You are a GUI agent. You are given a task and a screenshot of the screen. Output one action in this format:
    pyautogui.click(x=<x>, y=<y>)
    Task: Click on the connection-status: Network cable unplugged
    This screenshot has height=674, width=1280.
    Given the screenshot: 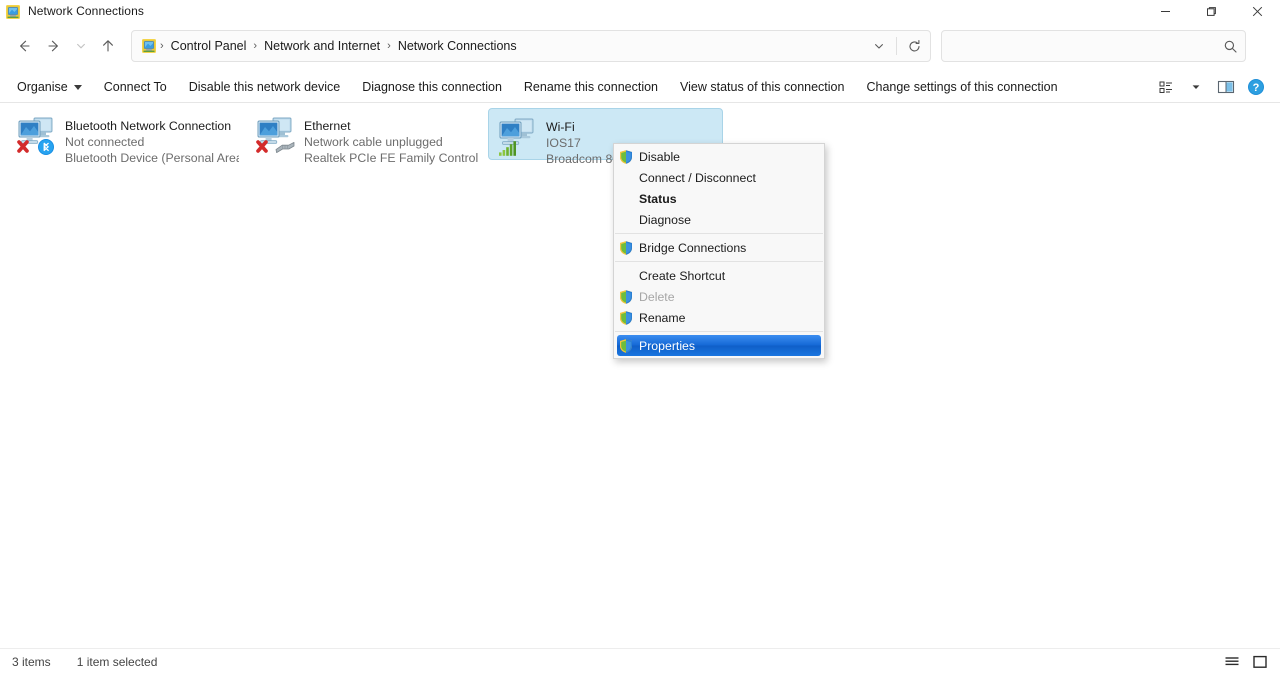 What is the action you would take?
    pyautogui.click(x=373, y=142)
    